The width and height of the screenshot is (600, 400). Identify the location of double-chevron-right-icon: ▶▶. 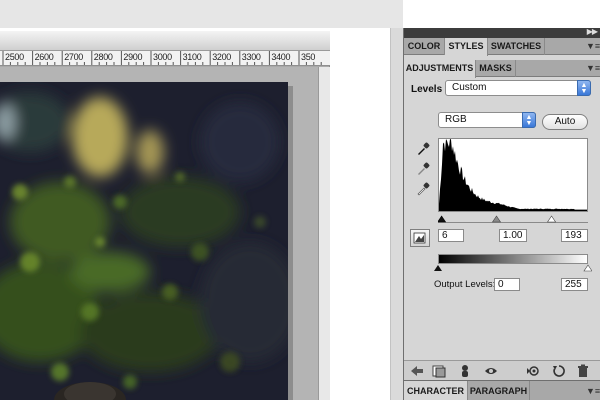
(592, 31).